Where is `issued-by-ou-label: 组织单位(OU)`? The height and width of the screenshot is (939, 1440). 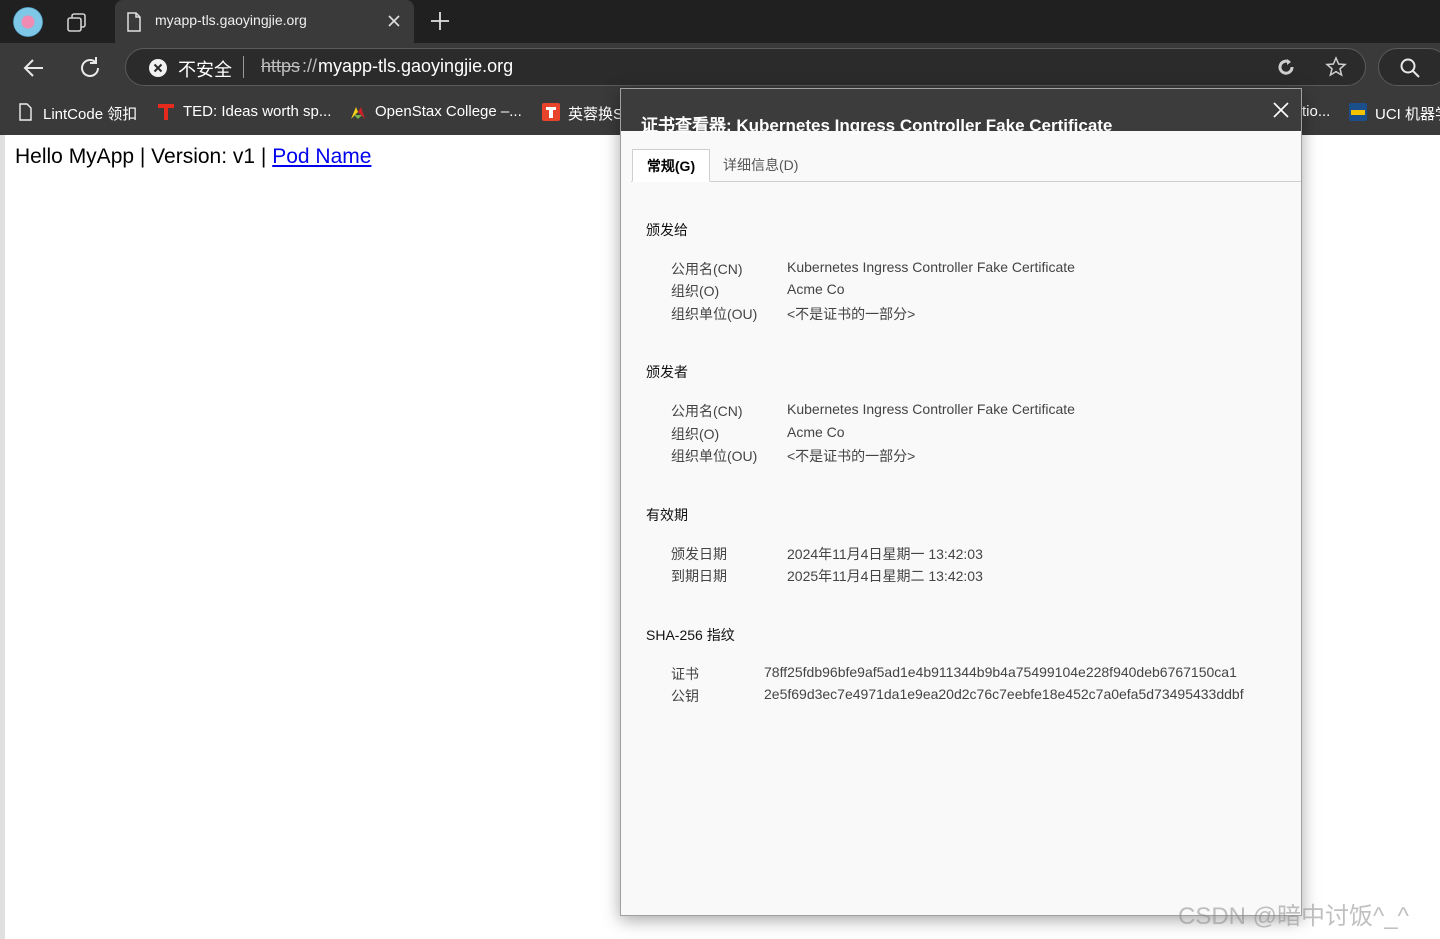
issued-by-ou-label: 组织单位(OU) is located at coordinates (714, 456).